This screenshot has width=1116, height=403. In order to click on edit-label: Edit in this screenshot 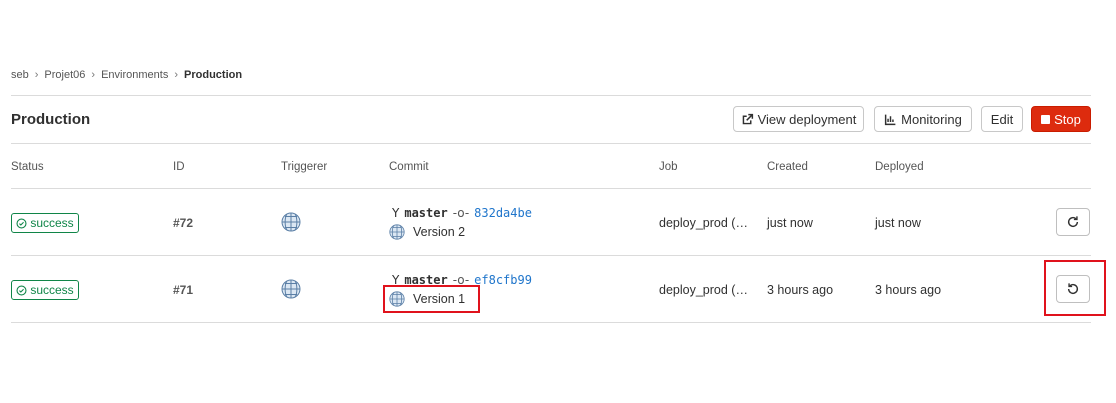, I will do `click(1002, 119)`.